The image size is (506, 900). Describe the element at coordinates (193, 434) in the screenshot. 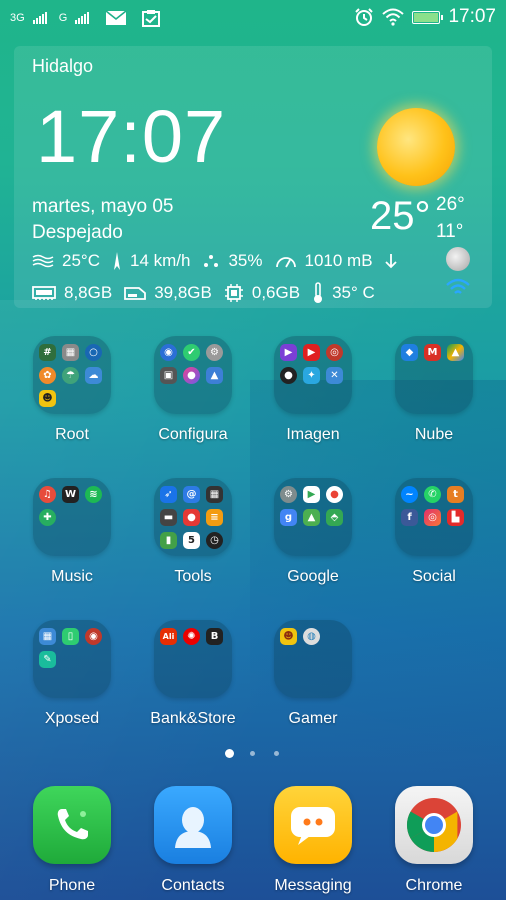

I see `folder-label: Configura` at that location.